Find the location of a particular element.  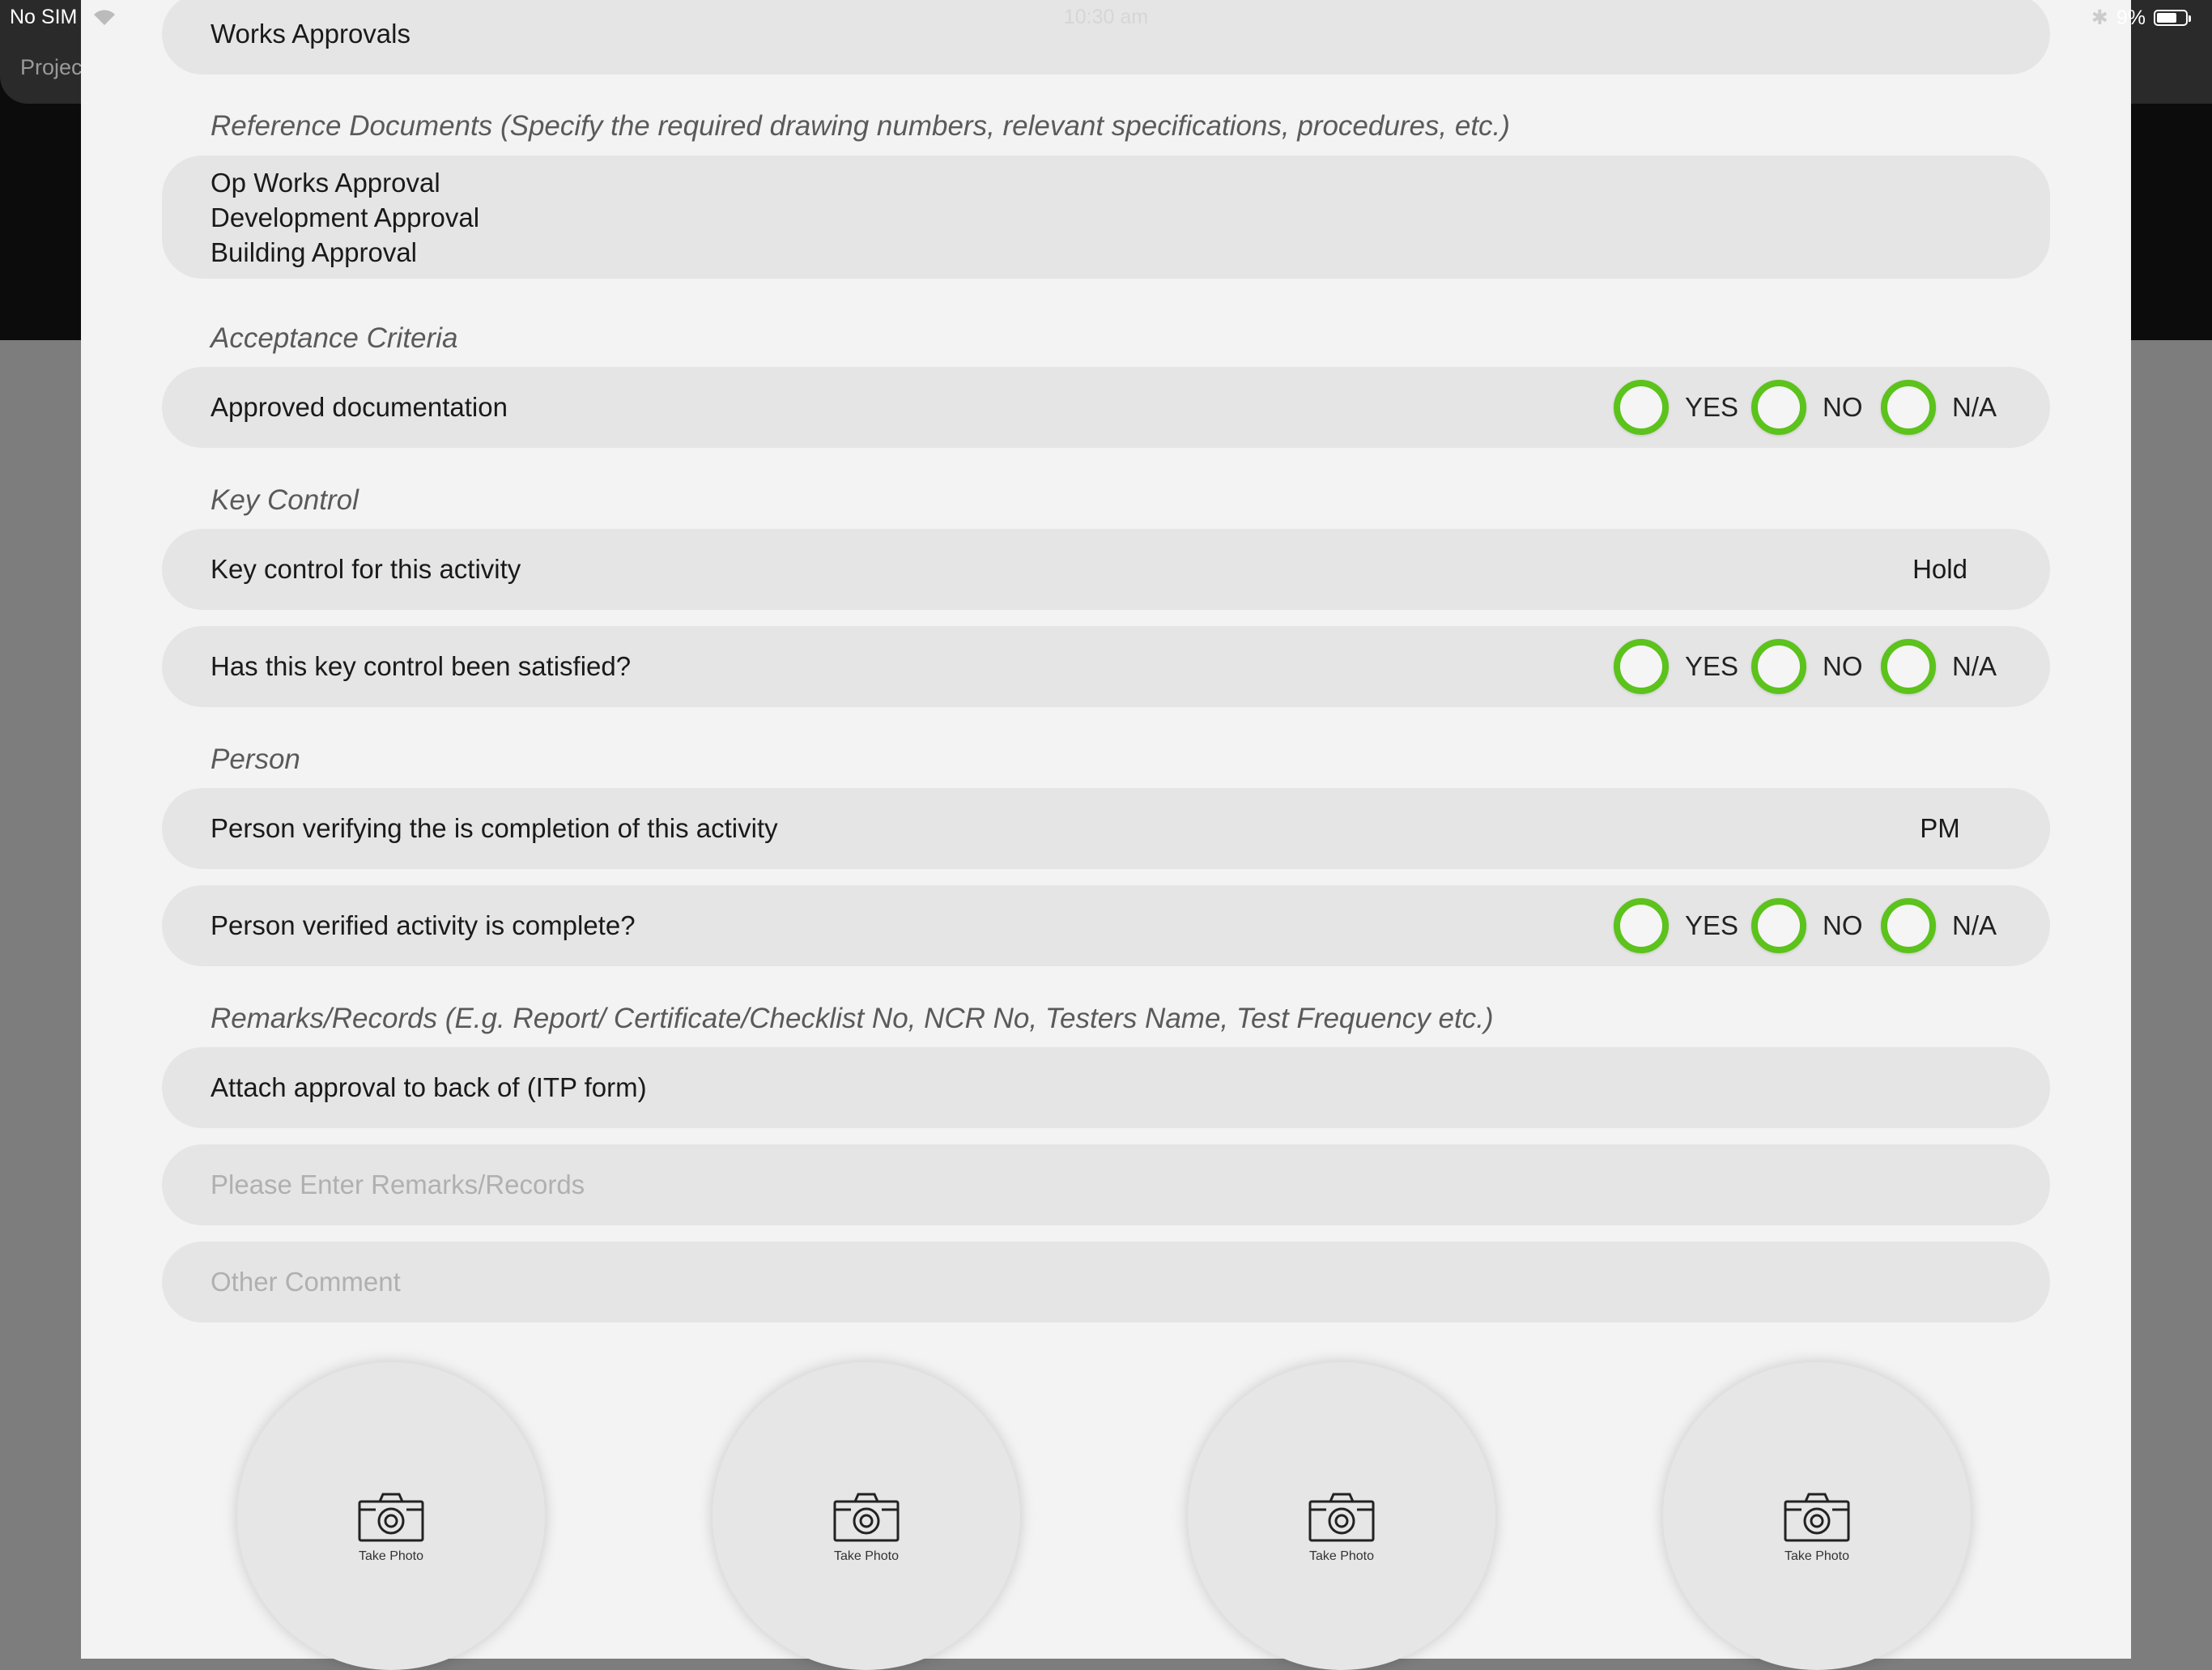

status-bar: No SIM 10:30 am ✱ 9% is located at coordinates (1106, 18).